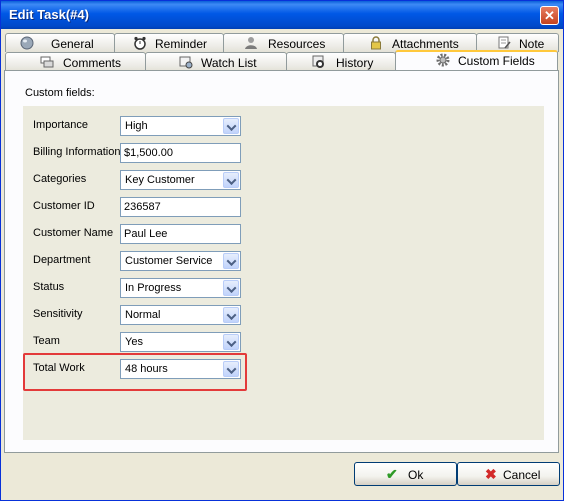  I want to click on status-select: In Progress, so click(180, 288).